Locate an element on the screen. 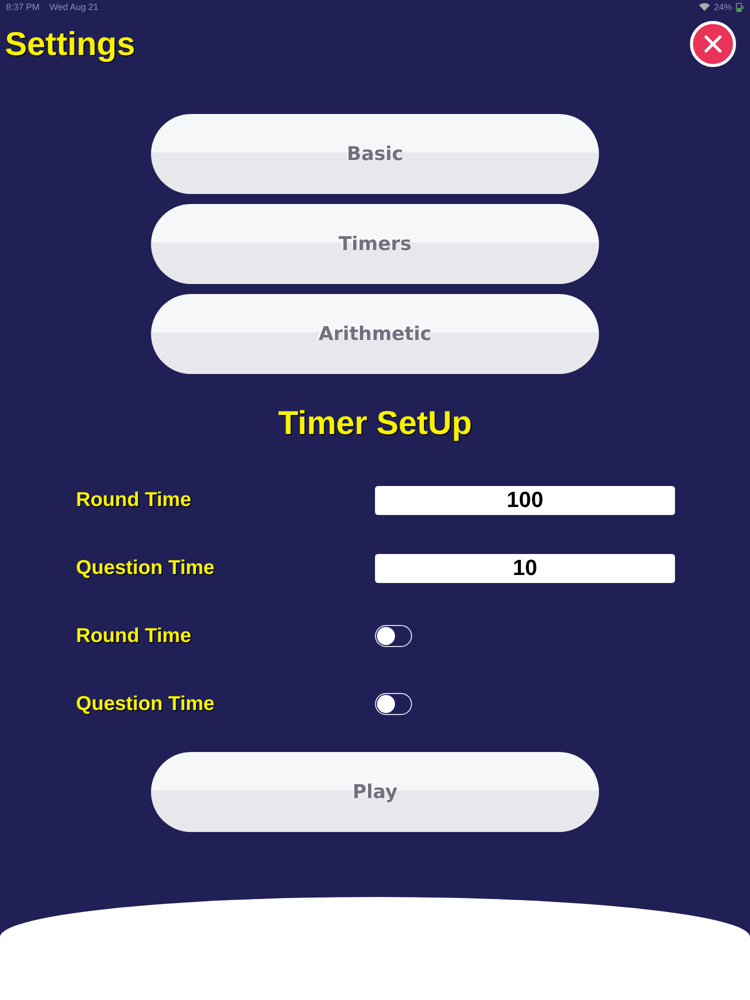 The image size is (750, 1000). close-icon is located at coordinates (713, 44).